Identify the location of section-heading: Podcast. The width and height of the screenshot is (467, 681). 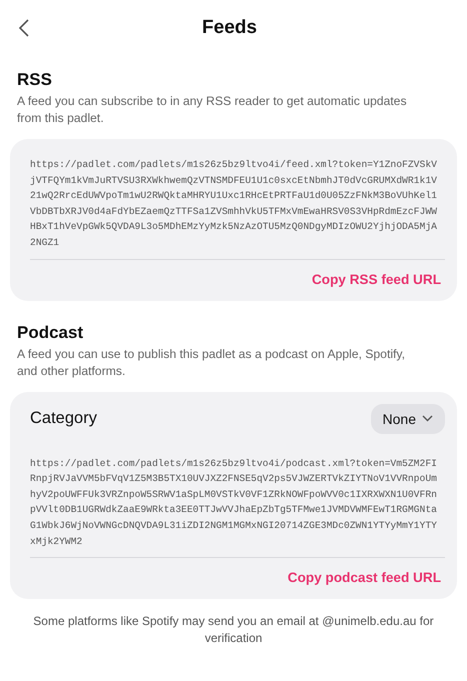
(50, 332).